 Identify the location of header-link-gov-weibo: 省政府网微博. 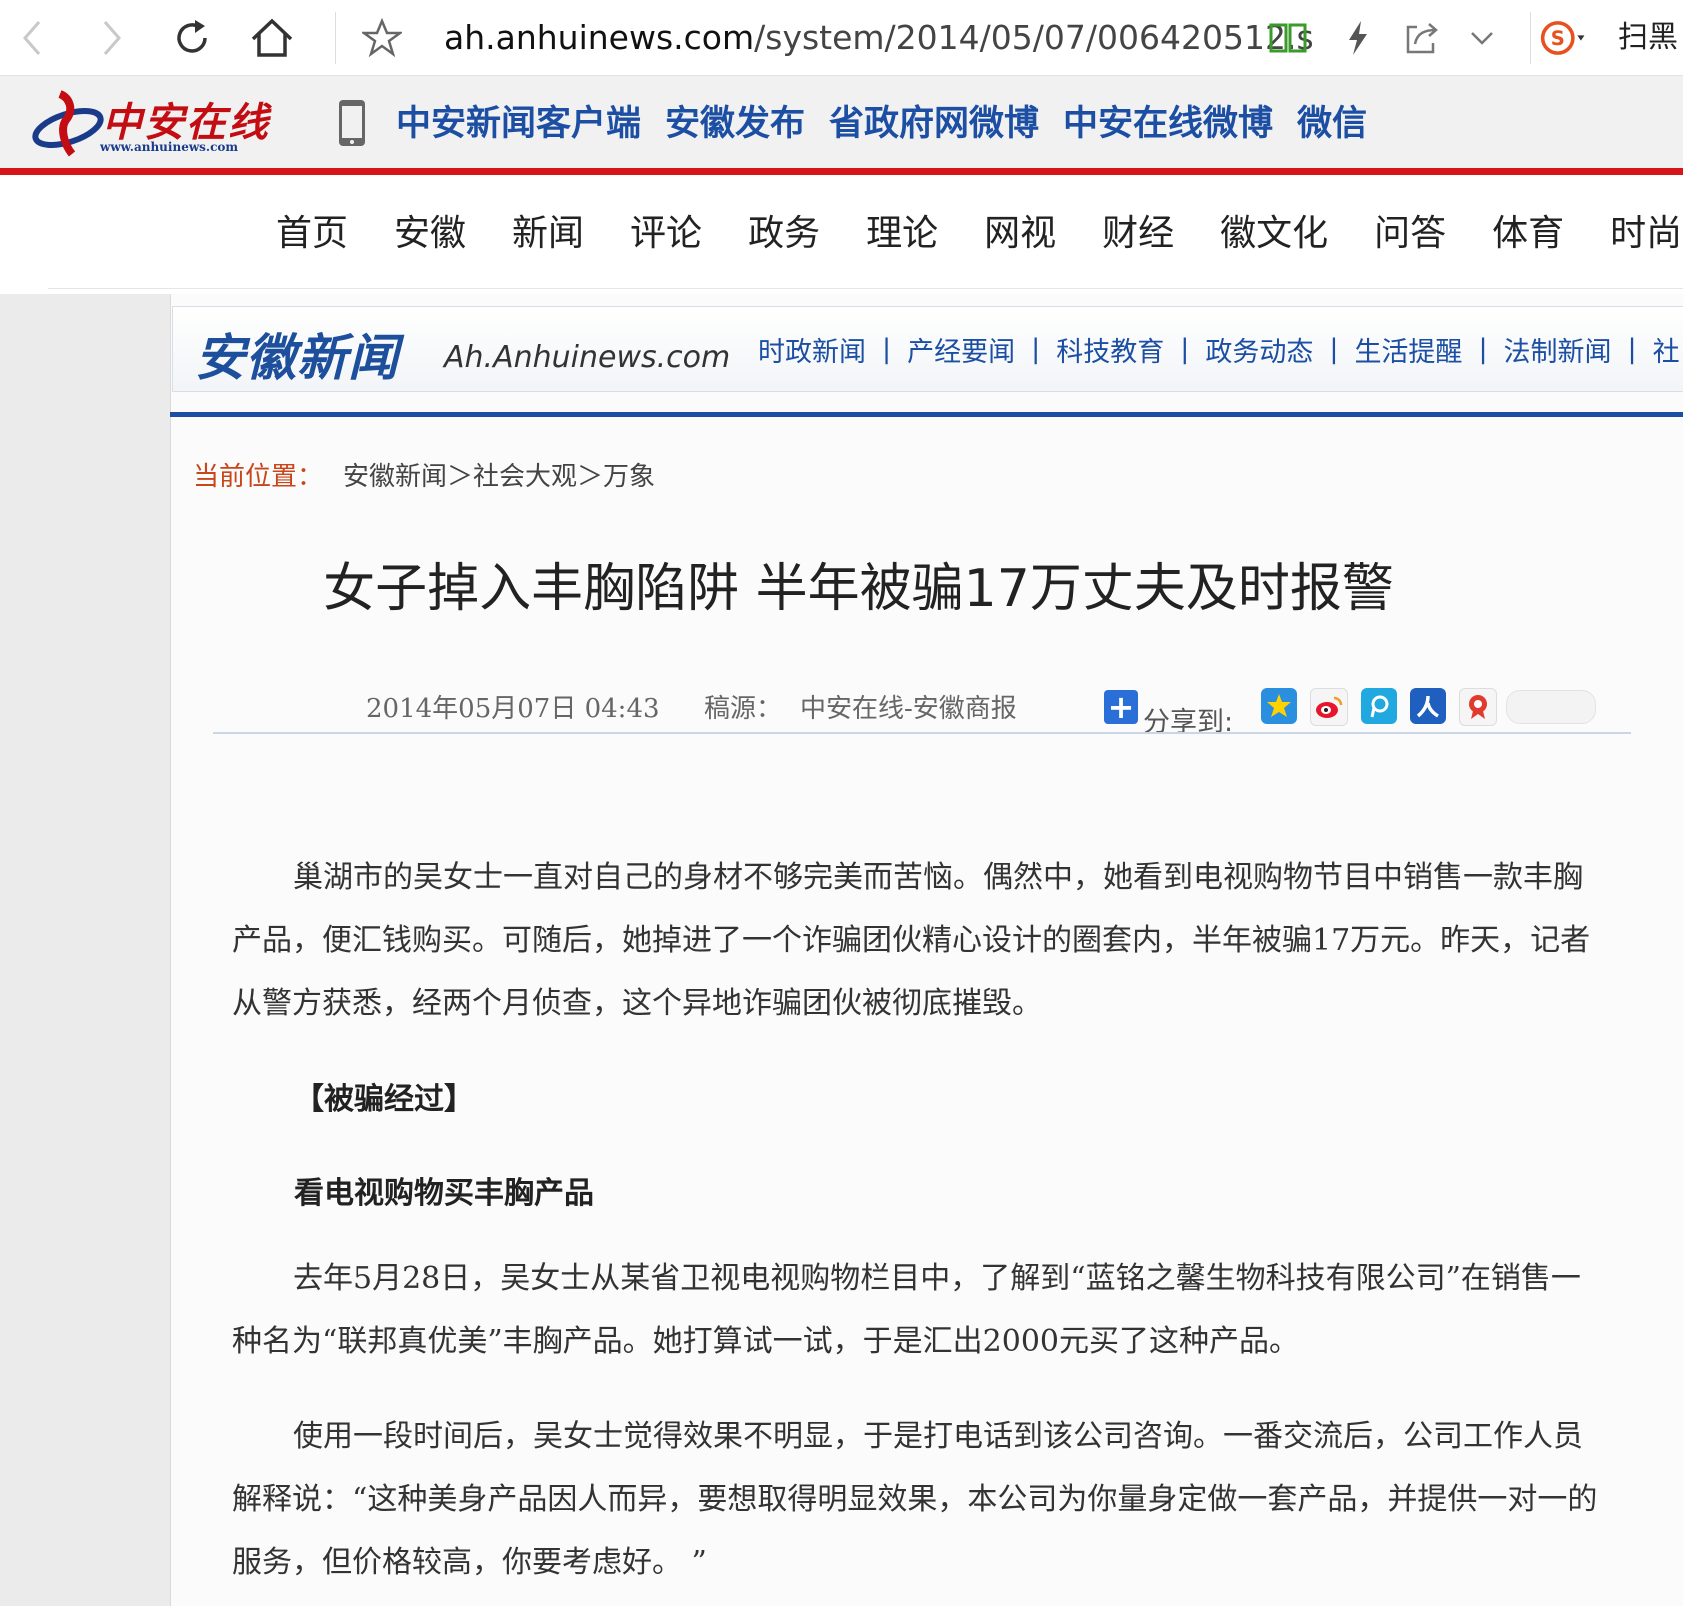
(934, 124).